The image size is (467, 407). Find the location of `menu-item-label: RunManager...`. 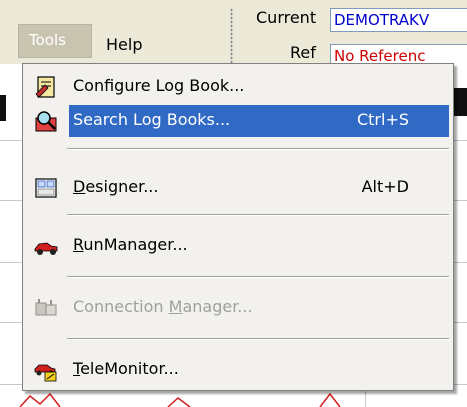

menu-item-label: RunManager... is located at coordinates (130, 244).